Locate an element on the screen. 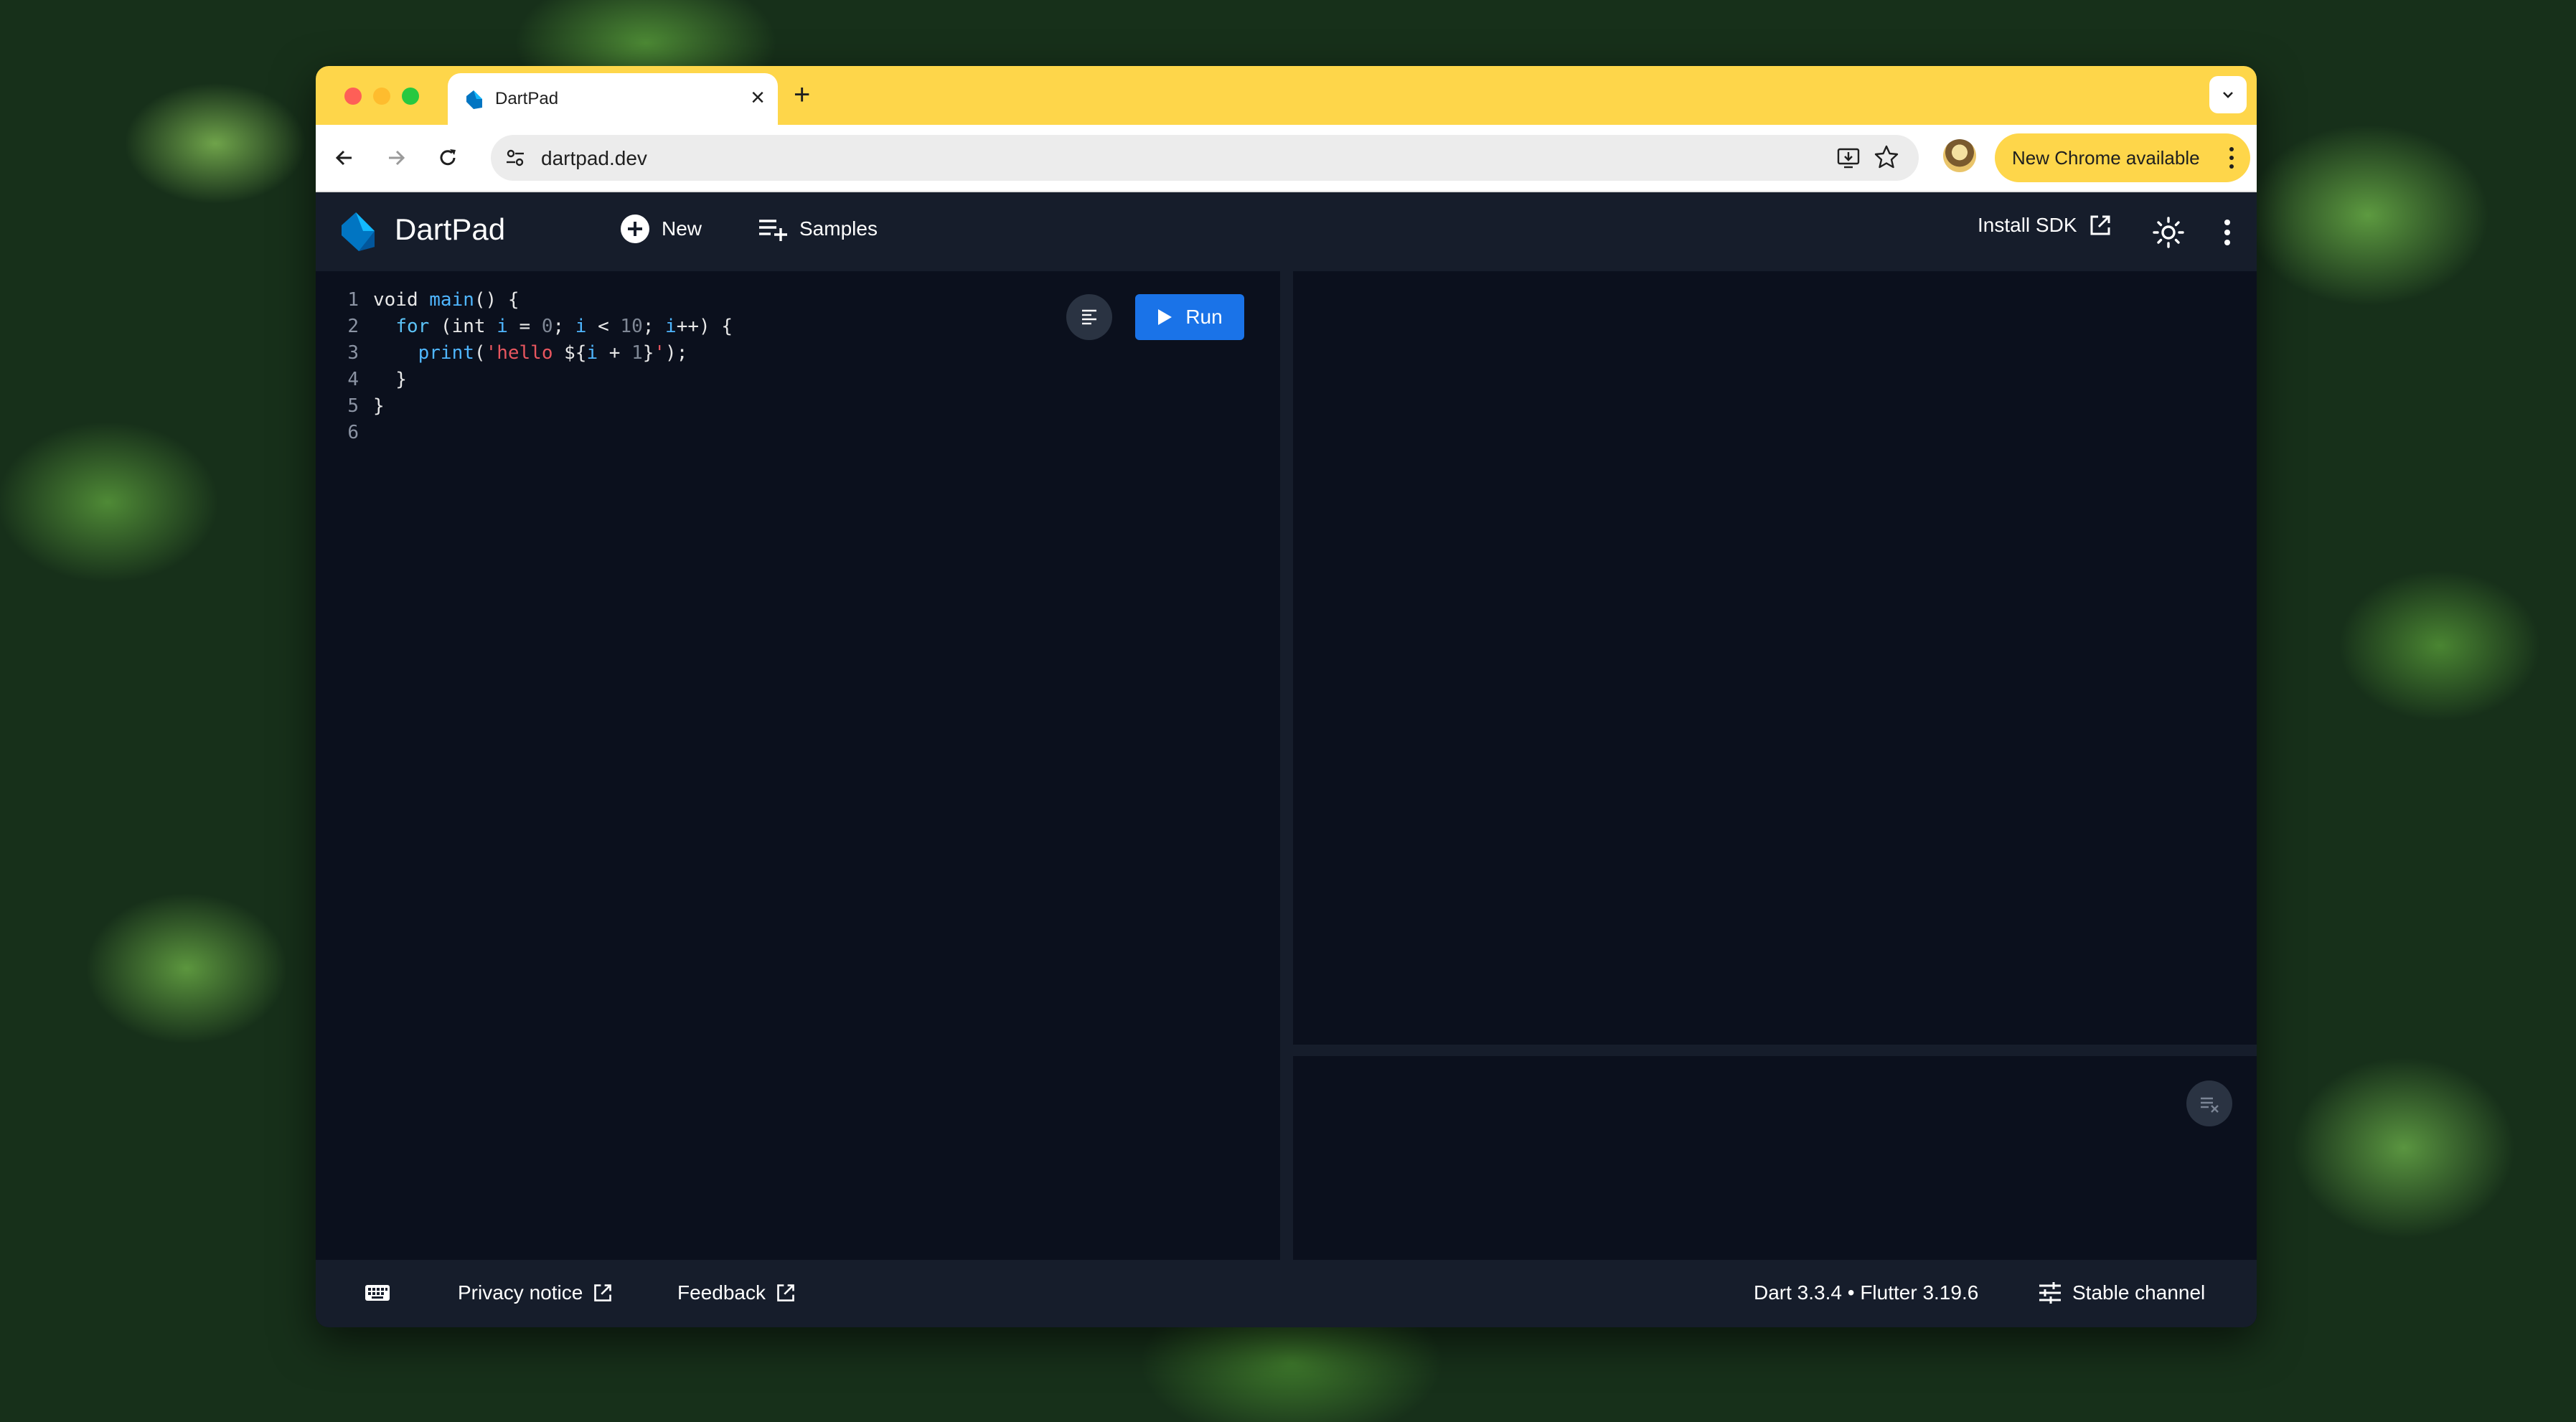  arrow-left-icon is located at coordinates (343, 158).